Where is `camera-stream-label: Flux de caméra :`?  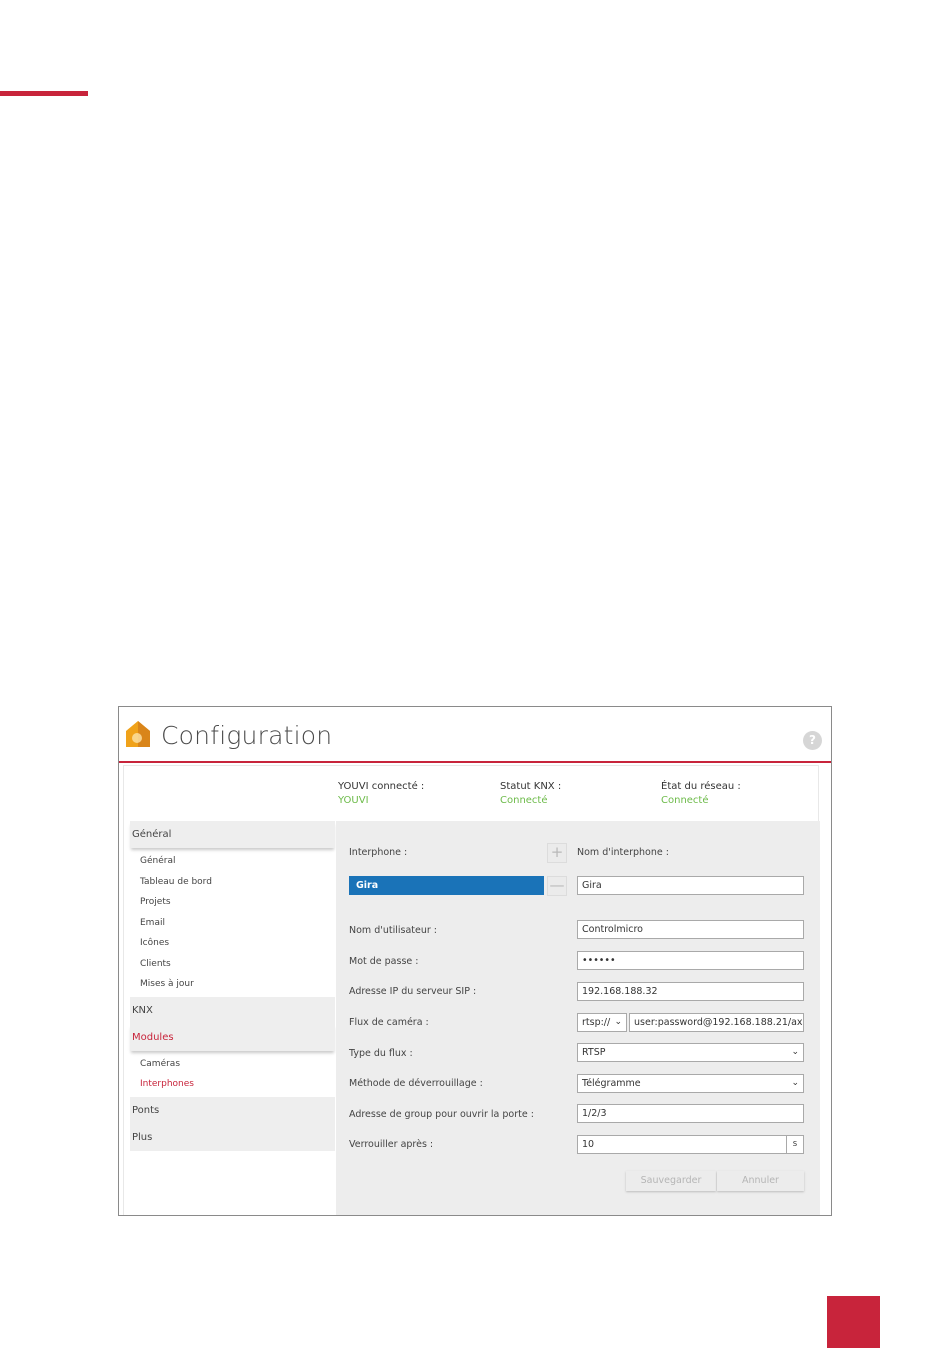 camera-stream-label: Flux de caméra : is located at coordinates (389, 1022).